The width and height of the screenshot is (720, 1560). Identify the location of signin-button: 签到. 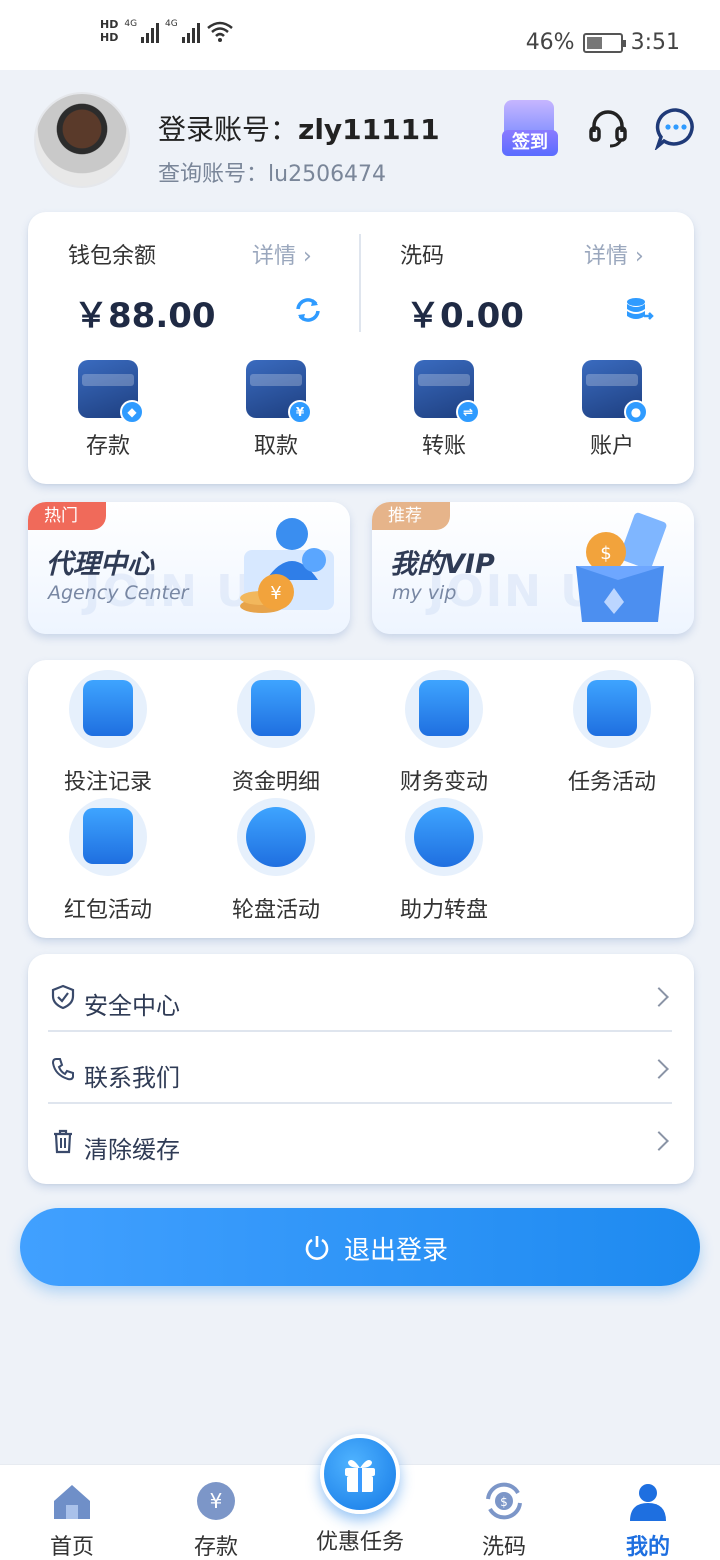
(529, 126).